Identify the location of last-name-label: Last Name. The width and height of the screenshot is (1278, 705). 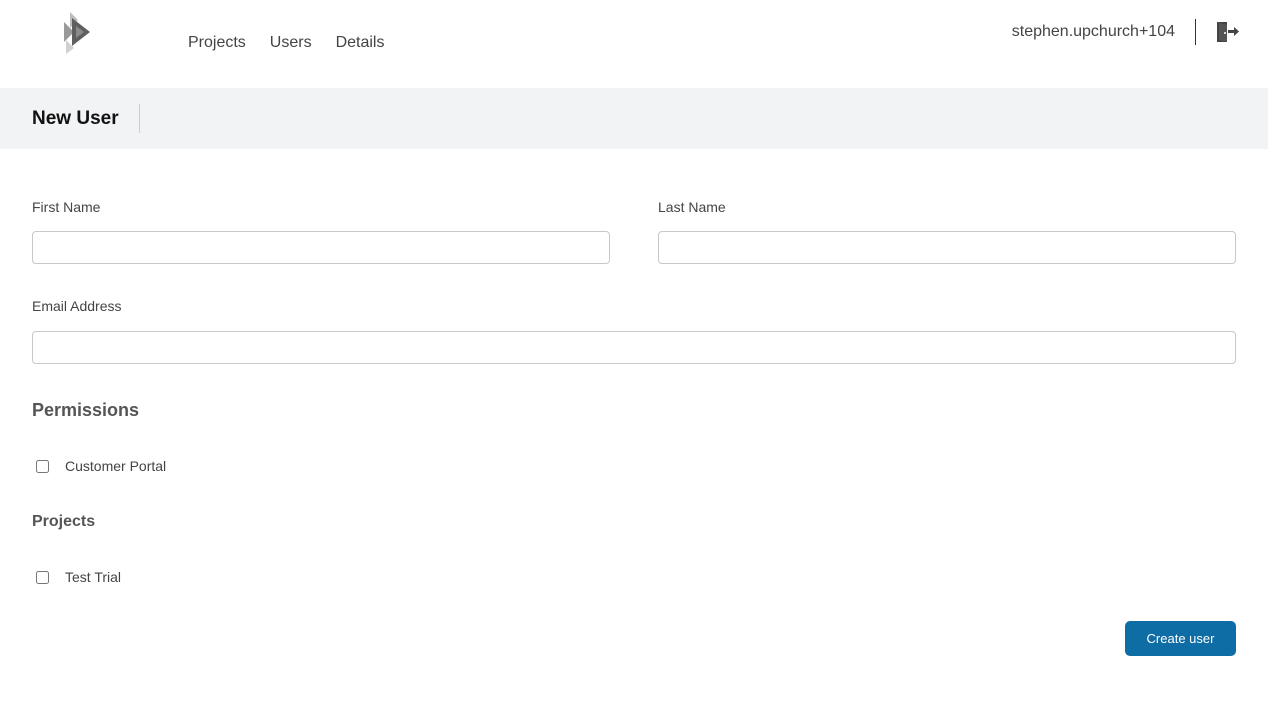
(692, 207).